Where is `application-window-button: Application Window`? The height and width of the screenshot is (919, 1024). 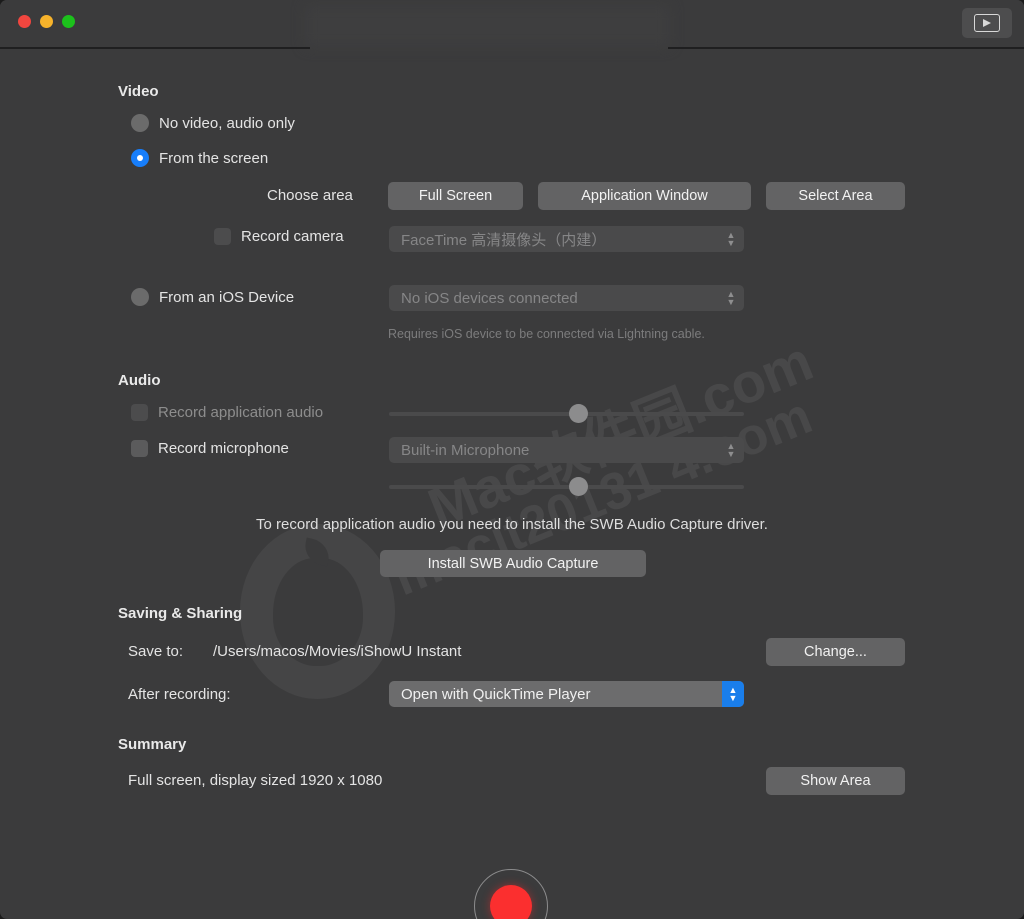 application-window-button: Application Window is located at coordinates (644, 196).